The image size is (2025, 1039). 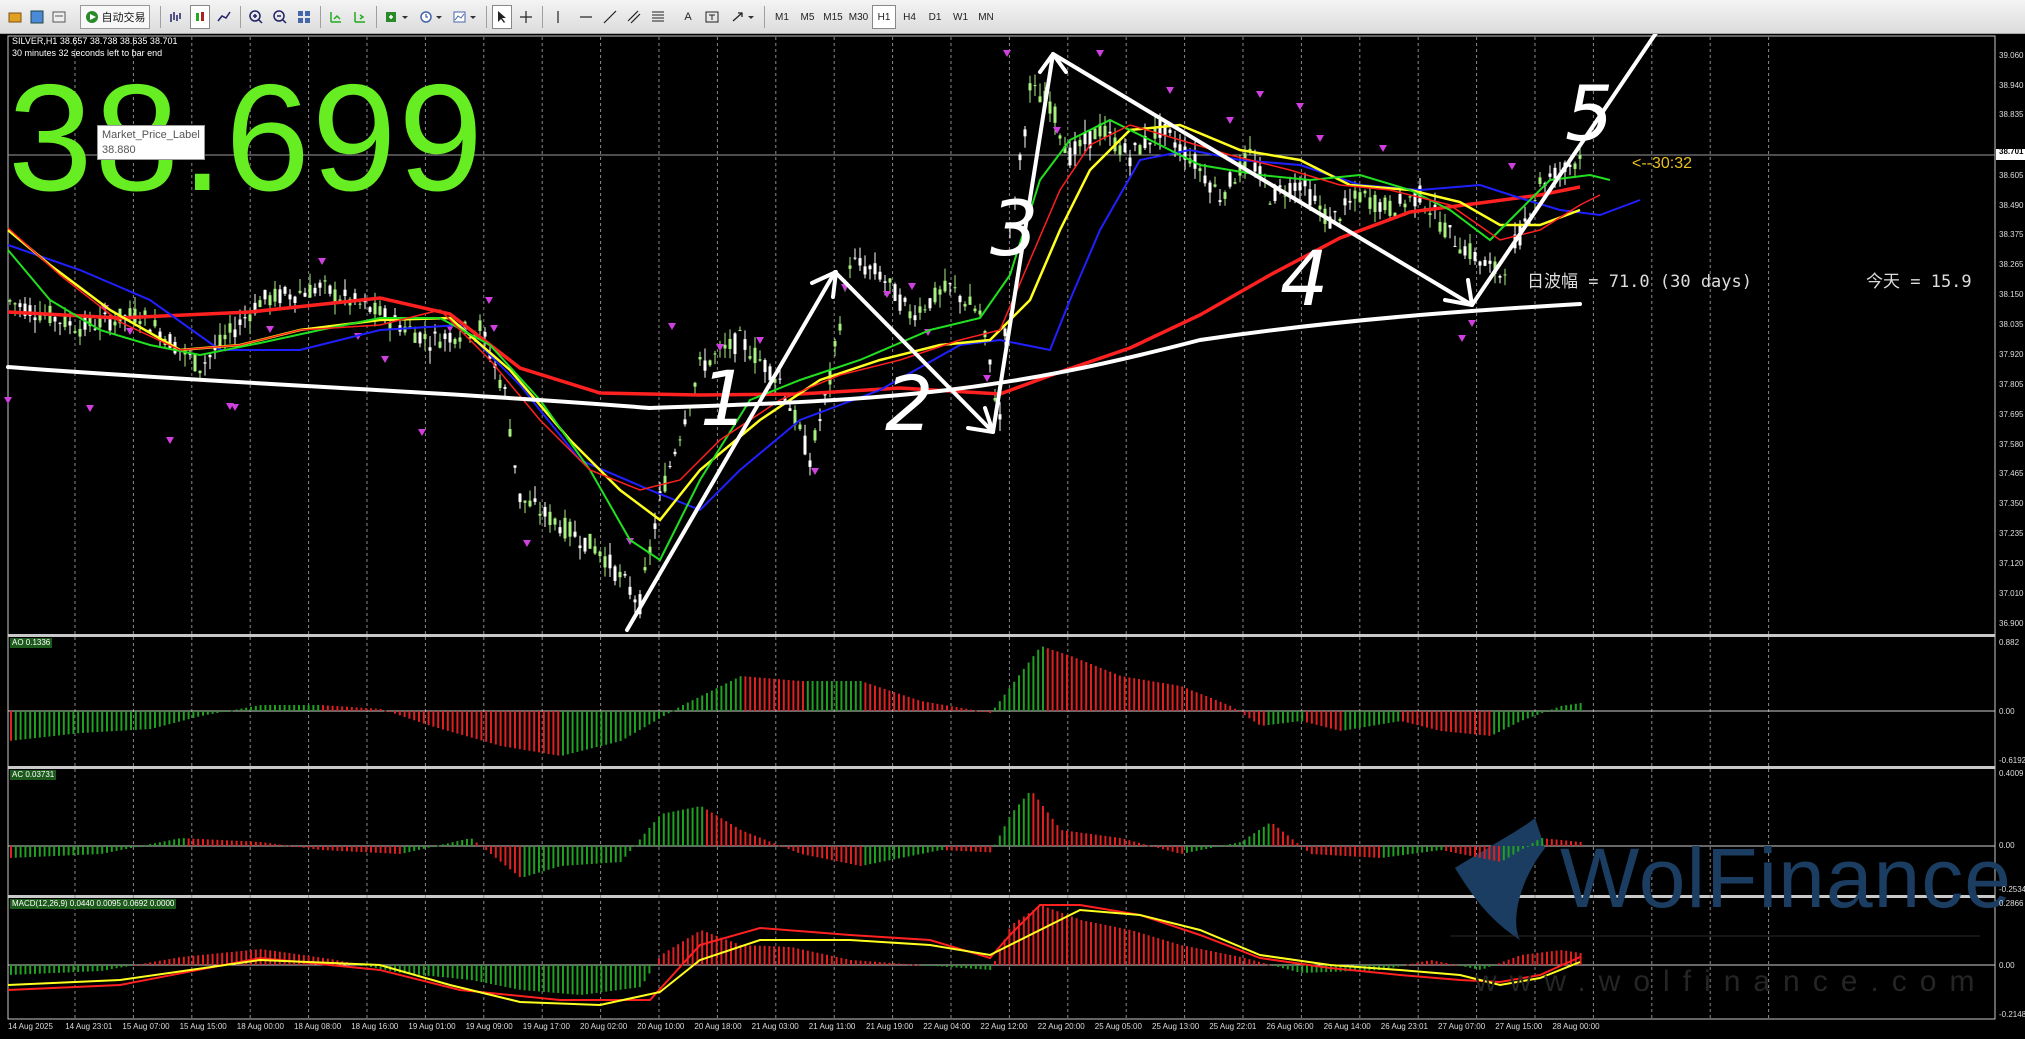 I want to click on zoom-out-icon, so click(x=280, y=17).